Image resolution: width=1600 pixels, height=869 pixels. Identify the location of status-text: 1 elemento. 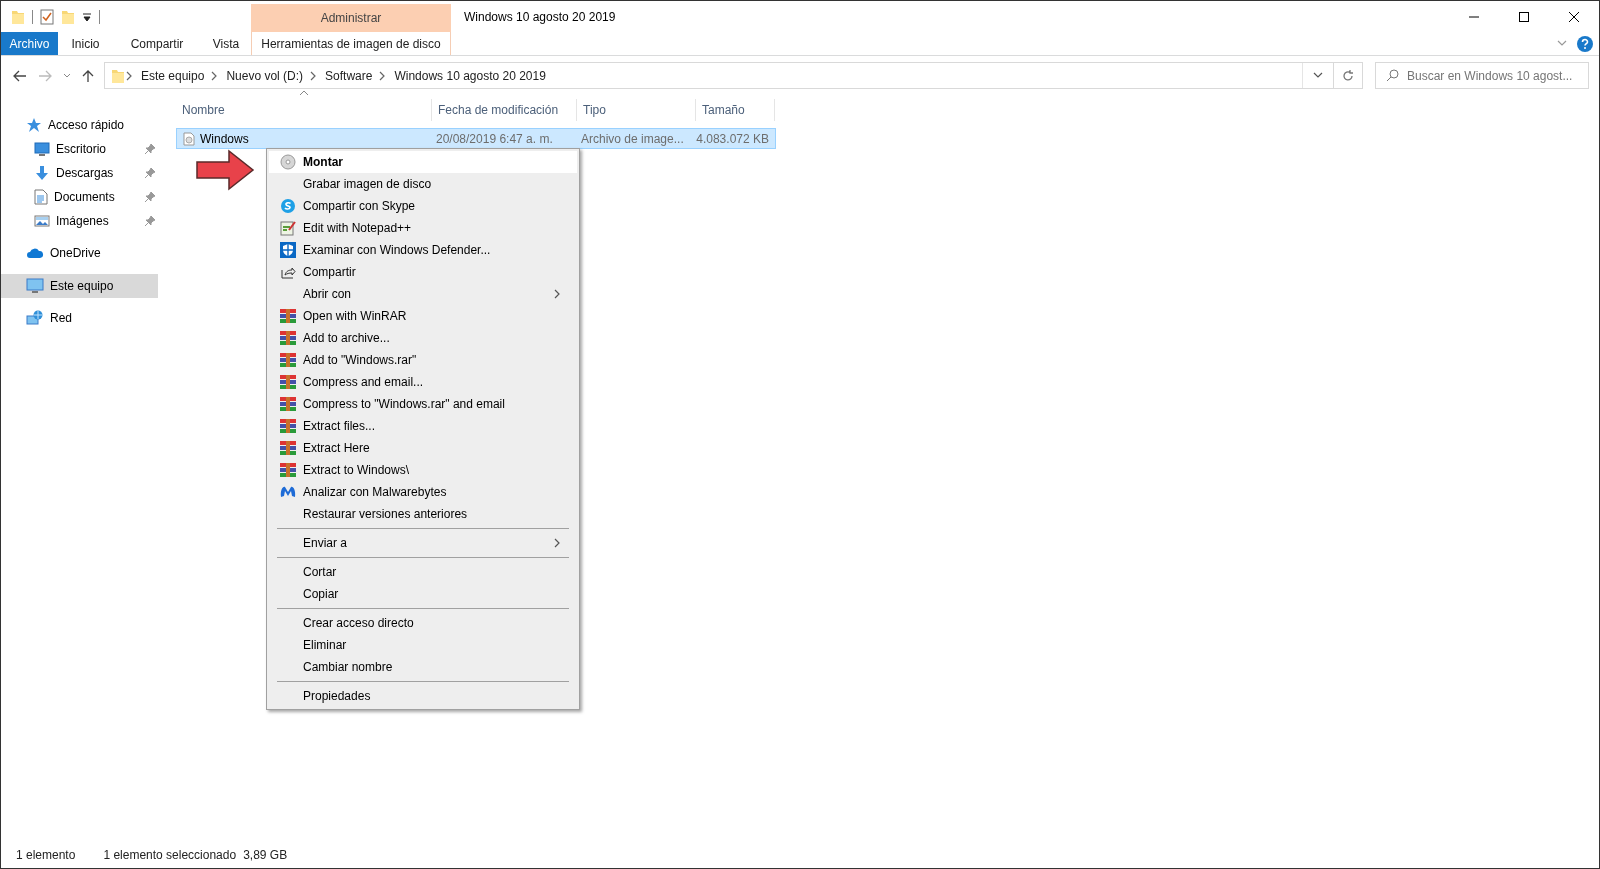
(46, 855).